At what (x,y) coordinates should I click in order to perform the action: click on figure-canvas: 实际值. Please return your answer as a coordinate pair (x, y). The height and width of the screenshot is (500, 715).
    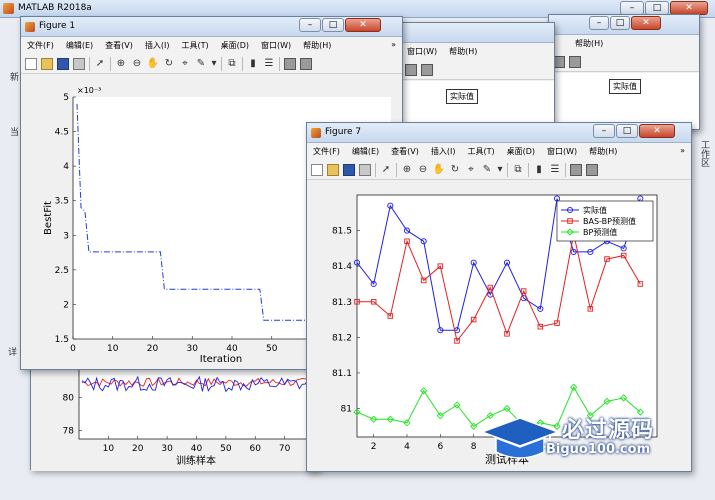
    Looking at the image, I should click on (624, 101).